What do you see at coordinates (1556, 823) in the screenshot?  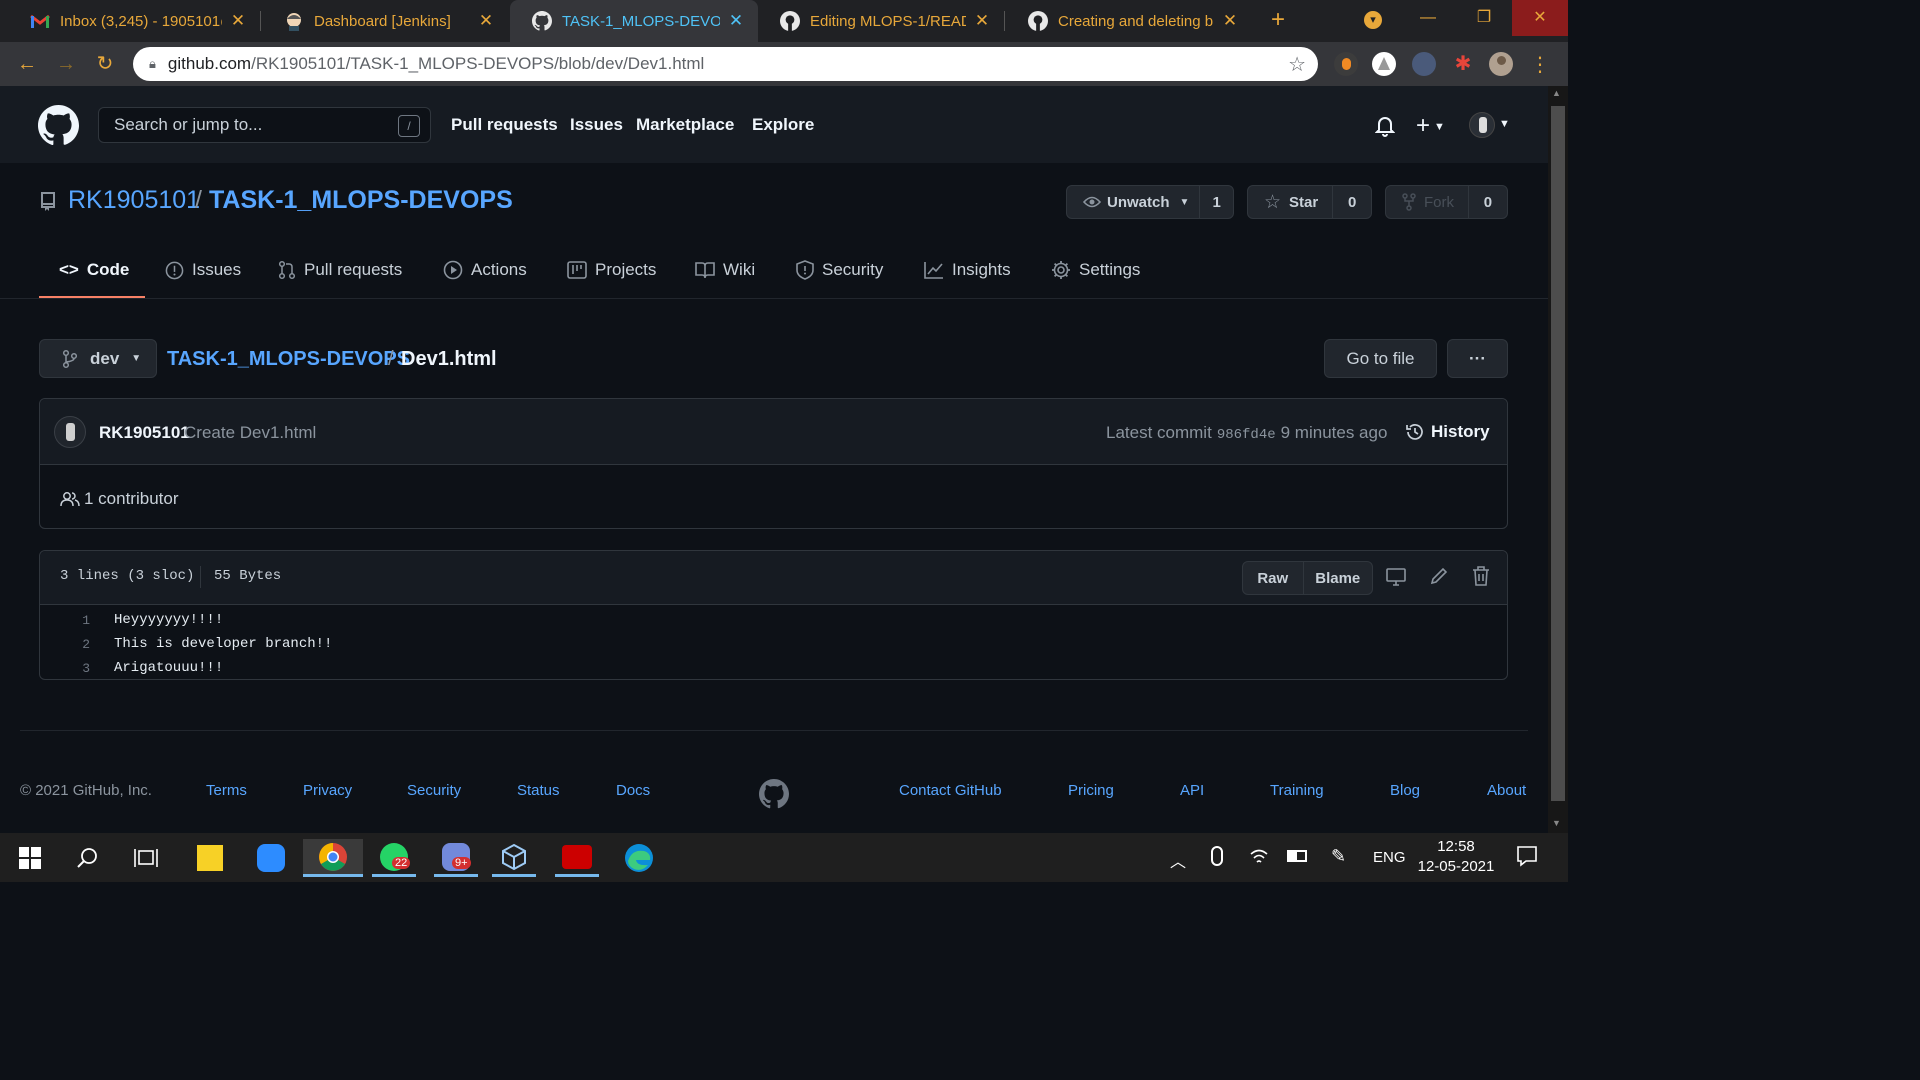 I see `scroll-down-icon: ▼` at bounding box center [1556, 823].